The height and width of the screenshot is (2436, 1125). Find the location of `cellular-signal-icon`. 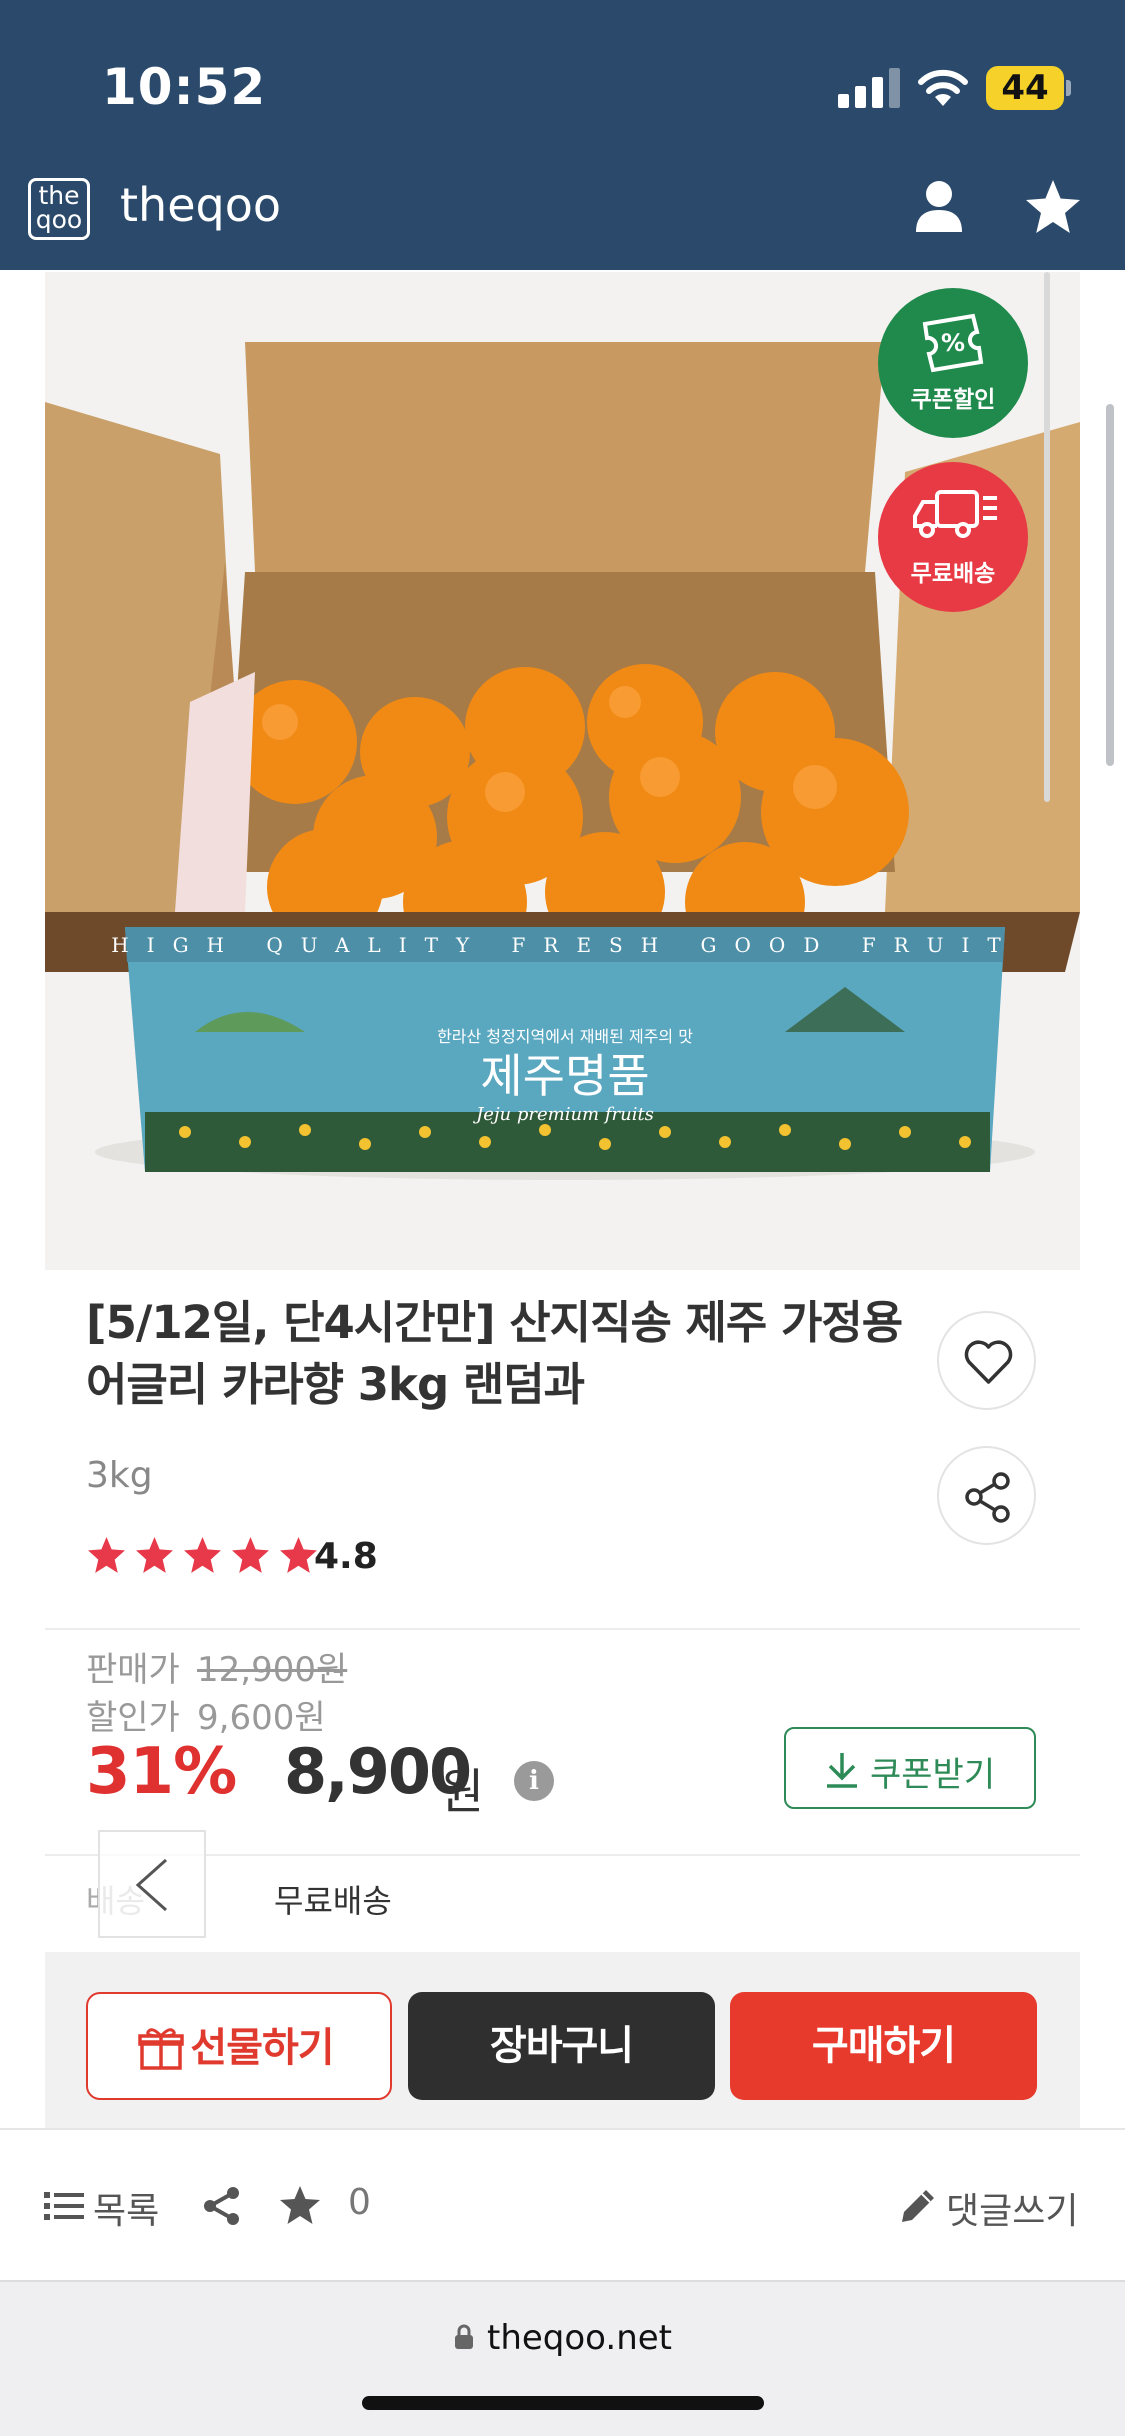

cellular-signal-icon is located at coordinates (869, 88).